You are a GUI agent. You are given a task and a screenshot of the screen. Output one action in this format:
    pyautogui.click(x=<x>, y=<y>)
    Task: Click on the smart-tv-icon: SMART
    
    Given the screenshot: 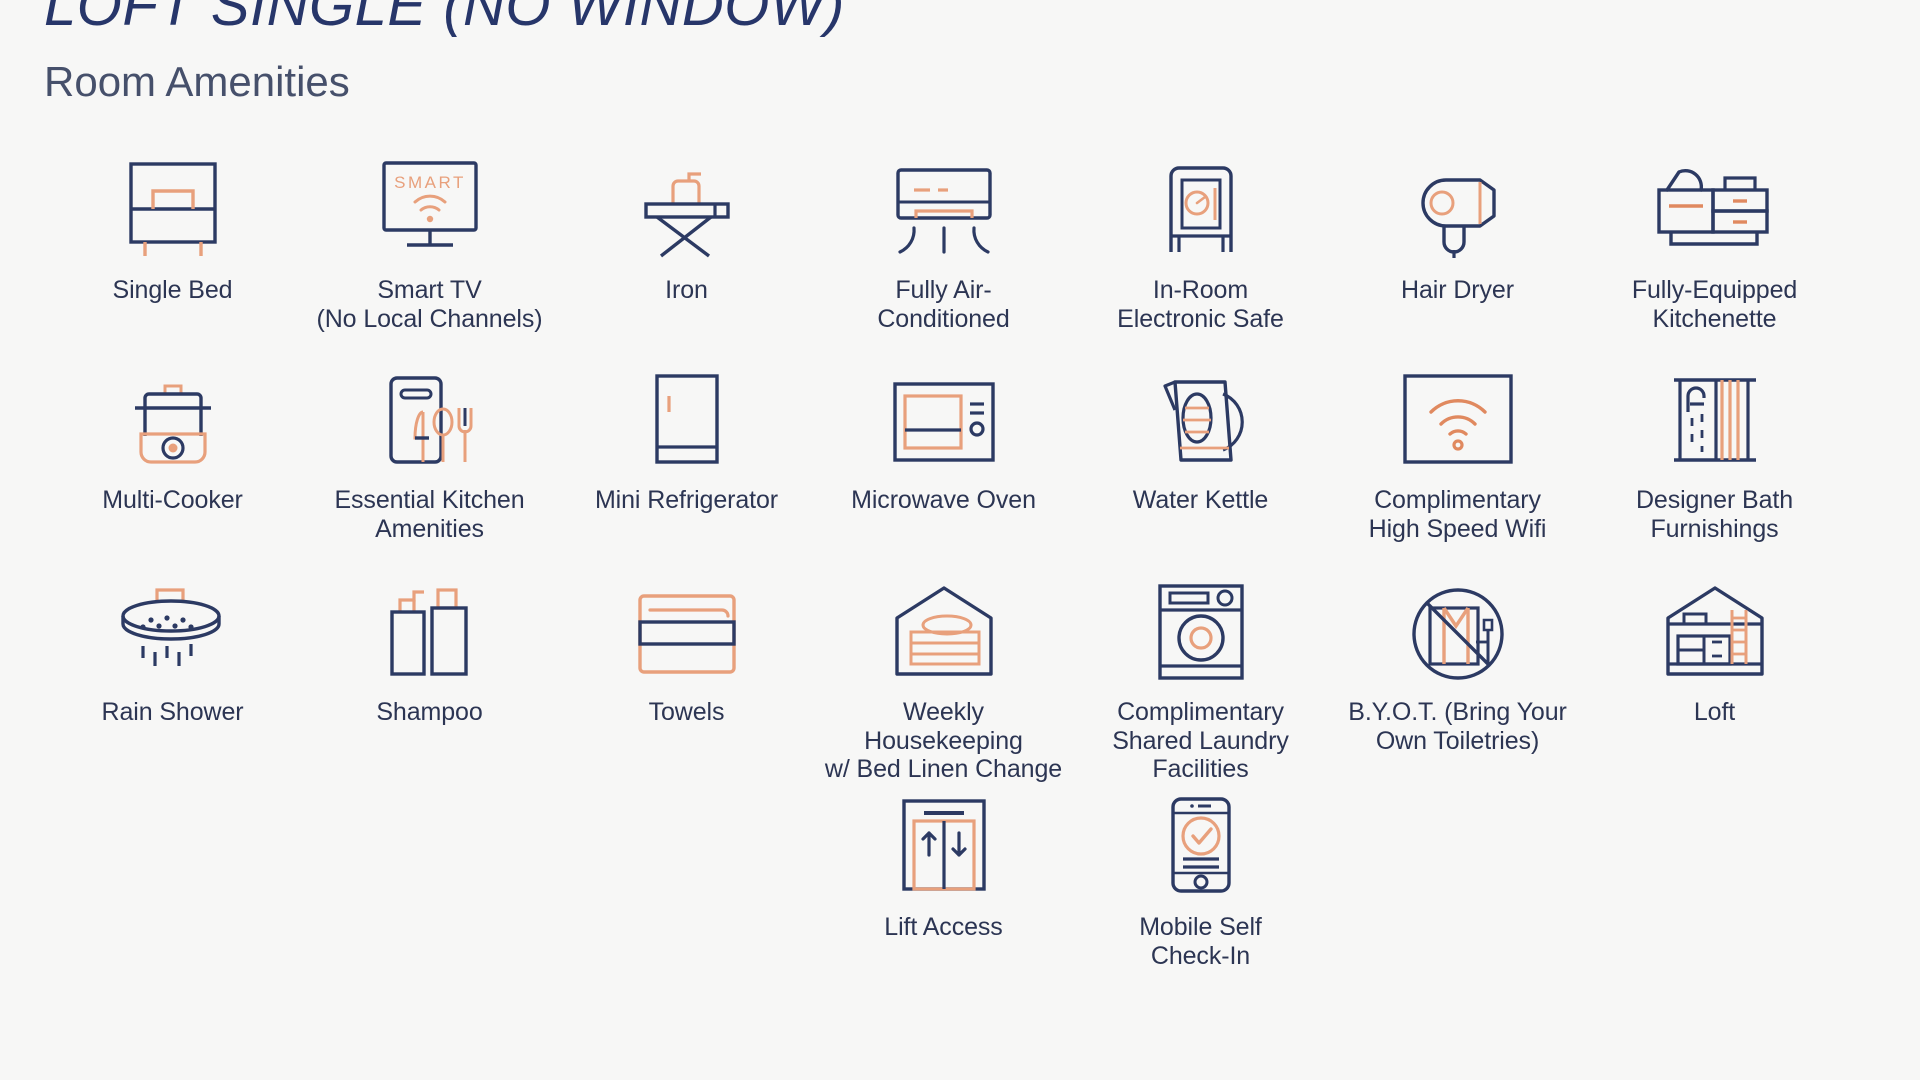 What is the action you would take?
    pyautogui.click(x=430, y=206)
    